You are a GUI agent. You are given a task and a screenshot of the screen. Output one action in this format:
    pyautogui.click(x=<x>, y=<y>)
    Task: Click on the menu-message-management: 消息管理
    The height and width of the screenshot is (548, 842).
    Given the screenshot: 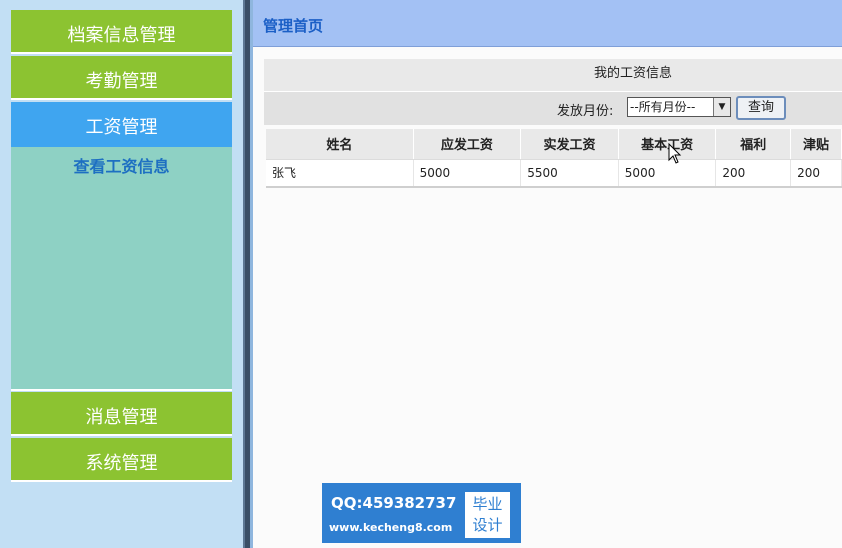 What is the action you would take?
    pyautogui.click(x=121, y=414)
    